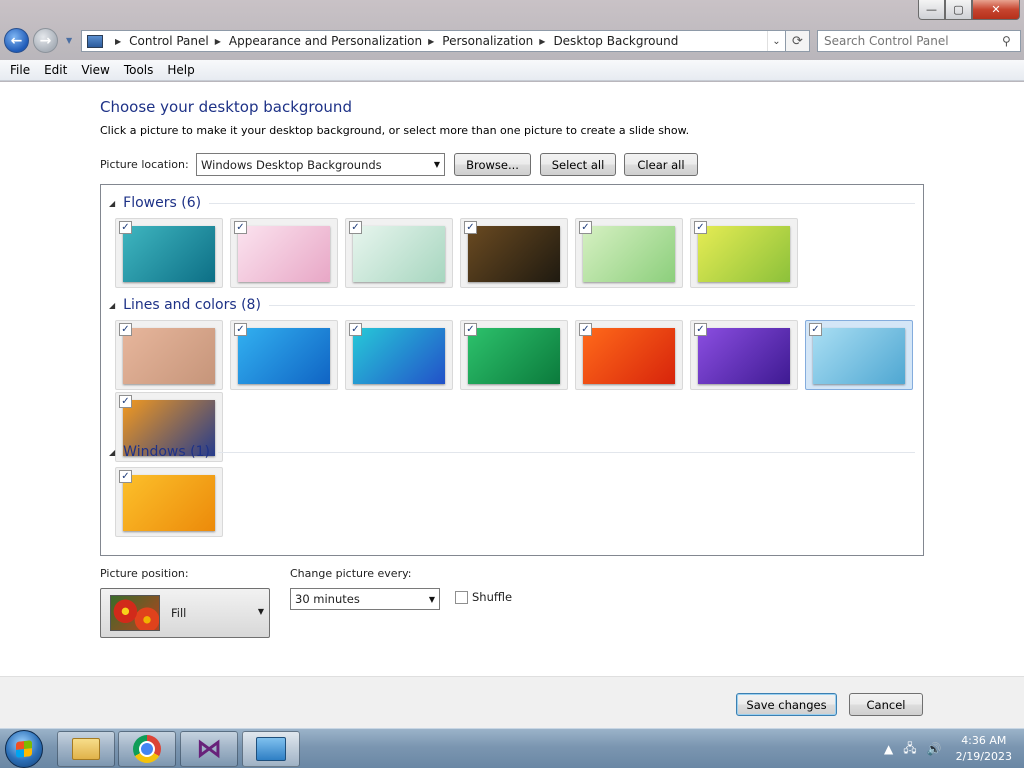 The image size is (1024, 768). Describe the element at coordinates (139, 70) in the screenshot. I see `menu-tools: Tools` at that location.